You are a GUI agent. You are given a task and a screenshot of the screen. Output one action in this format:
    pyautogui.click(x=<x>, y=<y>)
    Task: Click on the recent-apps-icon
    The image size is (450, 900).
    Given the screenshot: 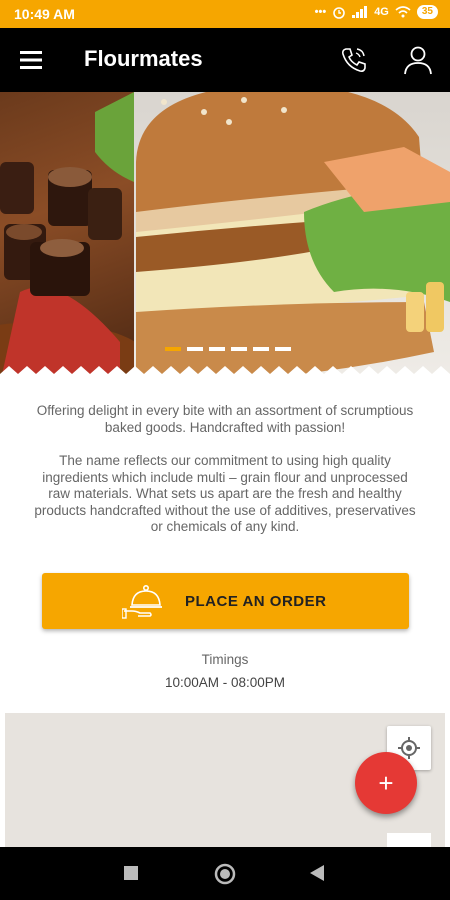 What is the action you would take?
    pyautogui.click(x=131, y=873)
    